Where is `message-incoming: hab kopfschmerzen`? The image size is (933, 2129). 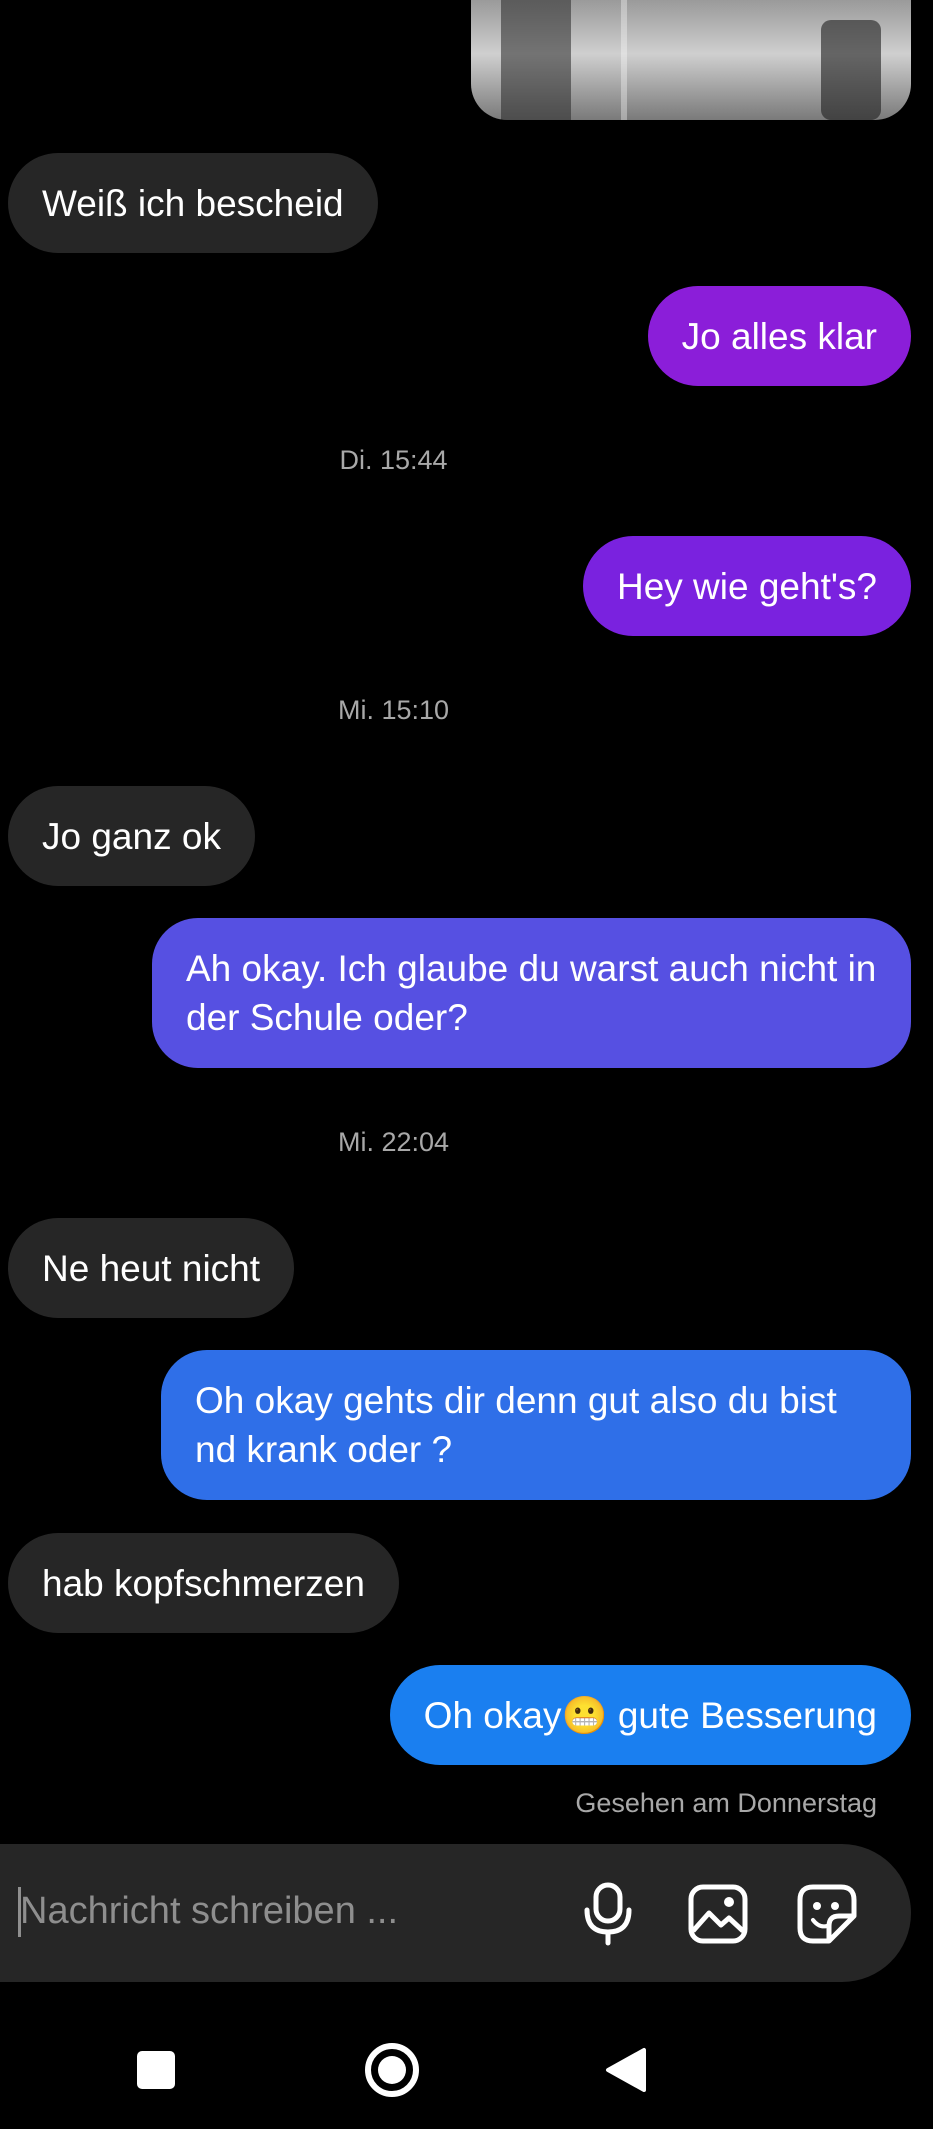
message-incoming: hab kopfschmerzen is located at coordinates (203, 1583).